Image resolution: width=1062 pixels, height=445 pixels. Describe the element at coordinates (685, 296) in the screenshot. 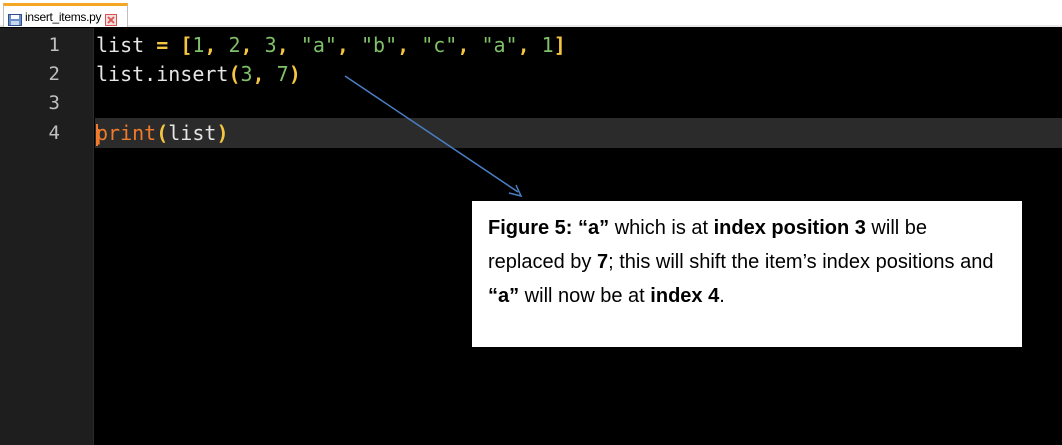

I see `caption-bold-index4: index 4` at that location.